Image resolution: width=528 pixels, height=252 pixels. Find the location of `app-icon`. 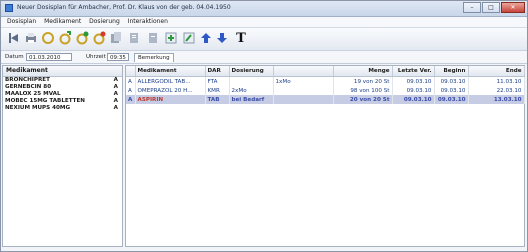

app-icon is located at coordinates (9, 8).